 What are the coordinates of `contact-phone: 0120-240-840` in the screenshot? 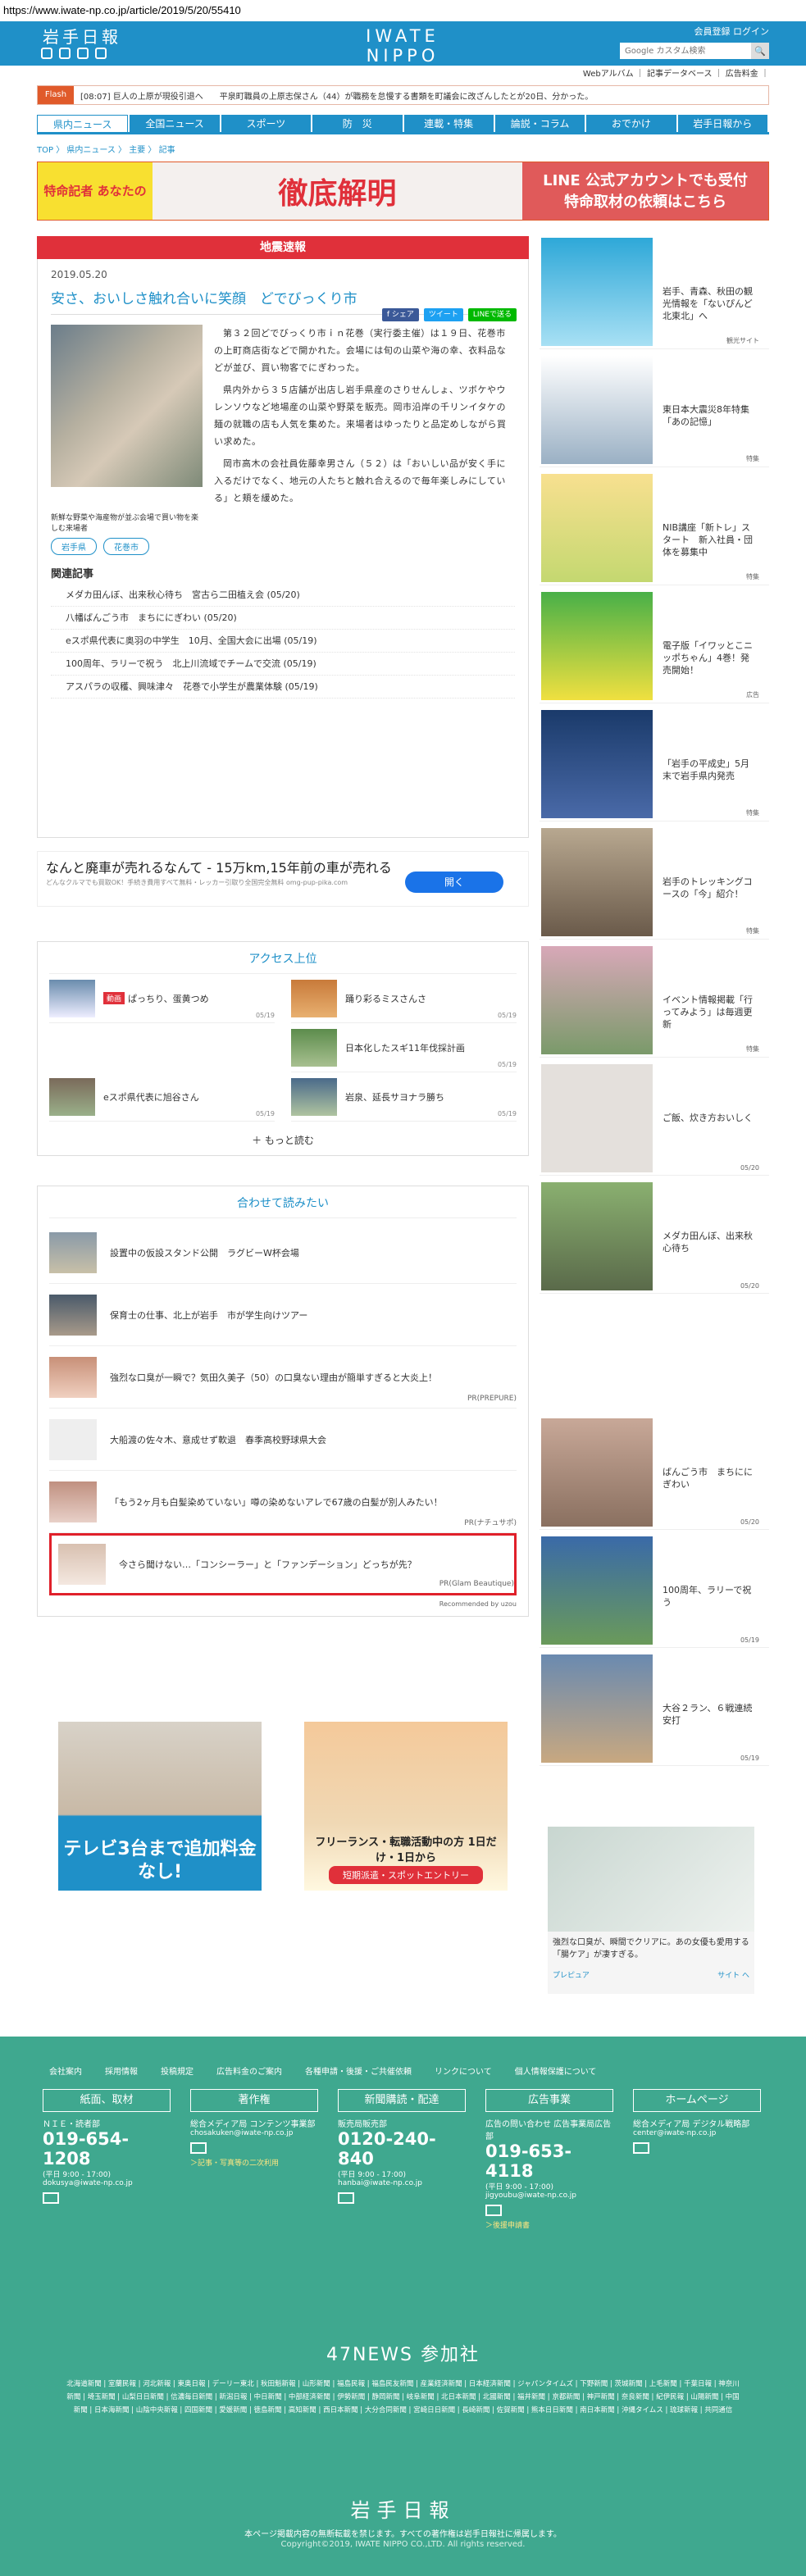 It's located at (387, 2149).